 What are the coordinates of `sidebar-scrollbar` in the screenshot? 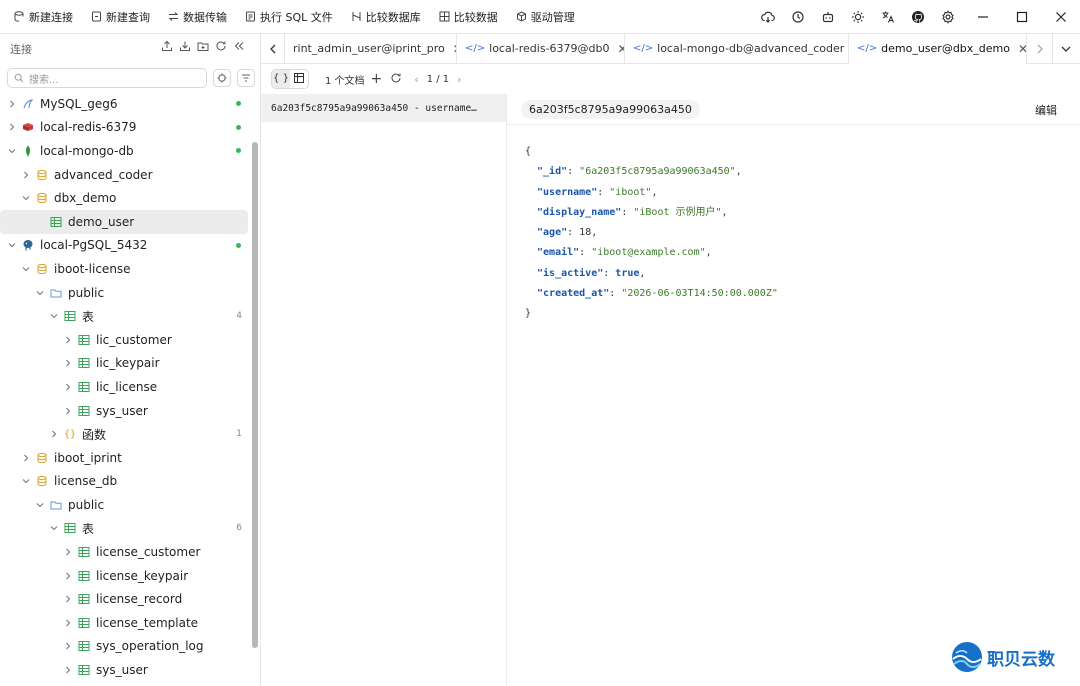 It's located at (255, 395).